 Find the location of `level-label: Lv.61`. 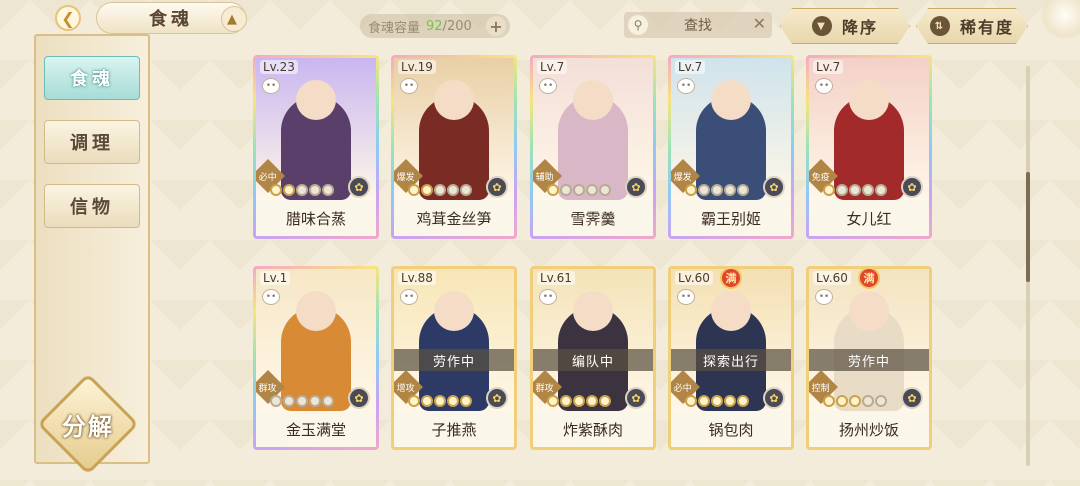

level-label: Lv.61 is located at coordinates (556, 278).